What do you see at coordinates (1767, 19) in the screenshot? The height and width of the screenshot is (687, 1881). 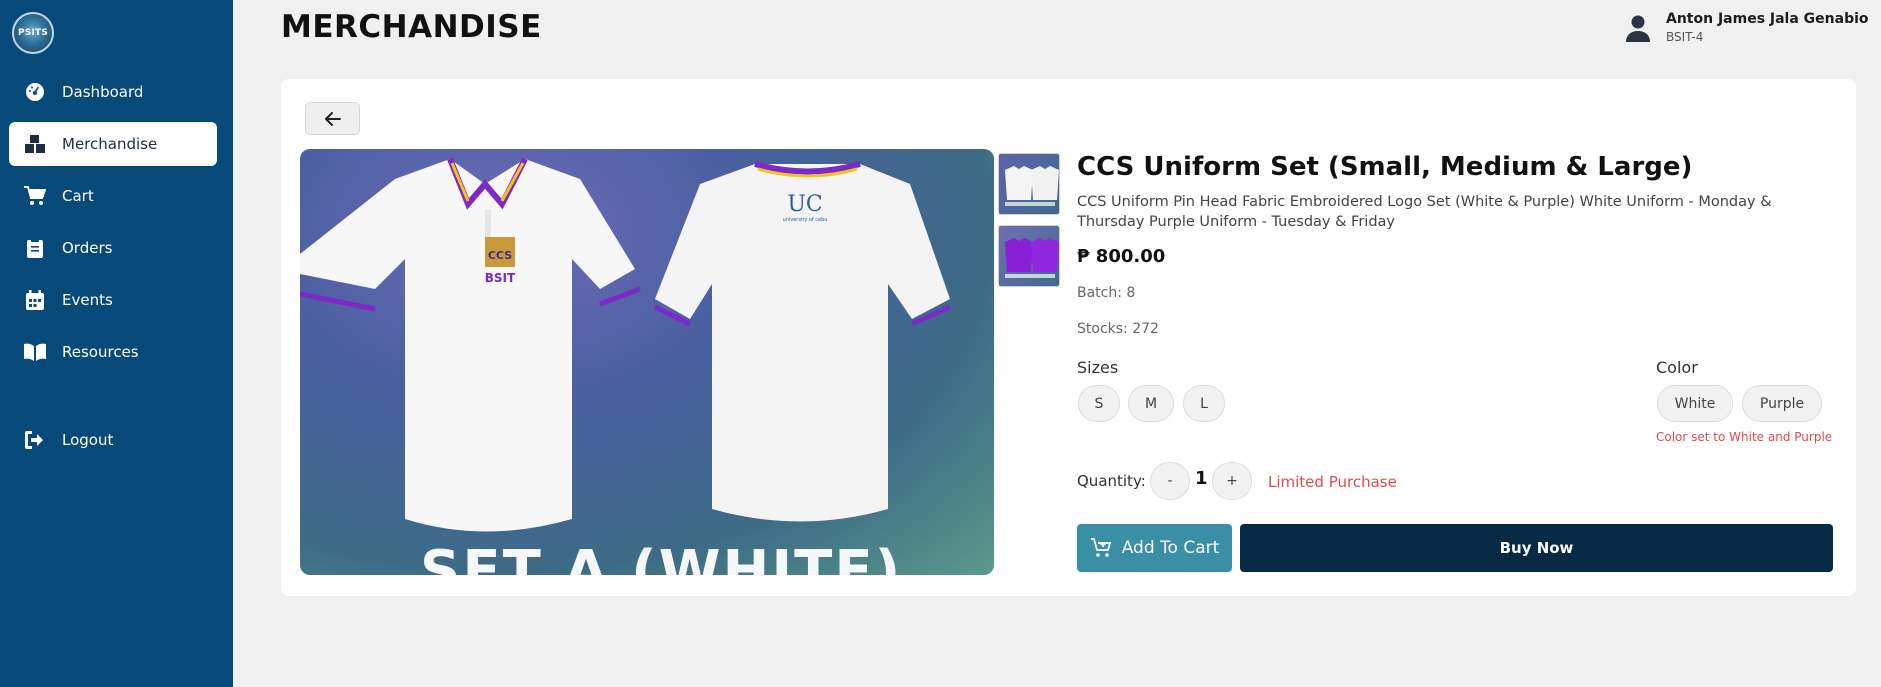 I see `user-name: Anton James Jala Genabio` at bounding box center [1767, 19].